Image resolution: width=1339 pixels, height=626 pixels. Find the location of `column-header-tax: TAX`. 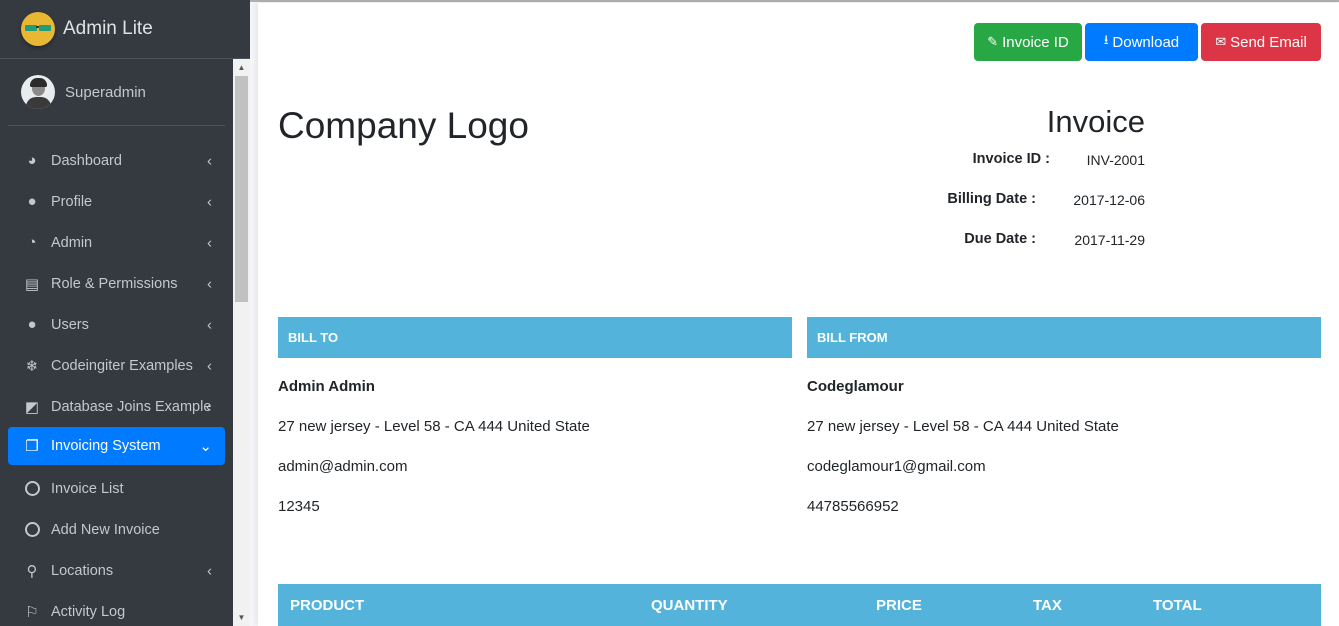

column-header-tax: TAX is located at coordinates (1047, 605).